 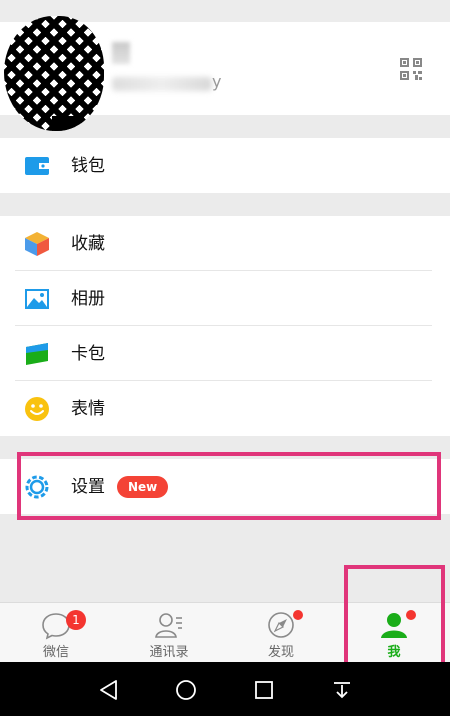 I want to click on home-icon, so click(x=186, y=690).